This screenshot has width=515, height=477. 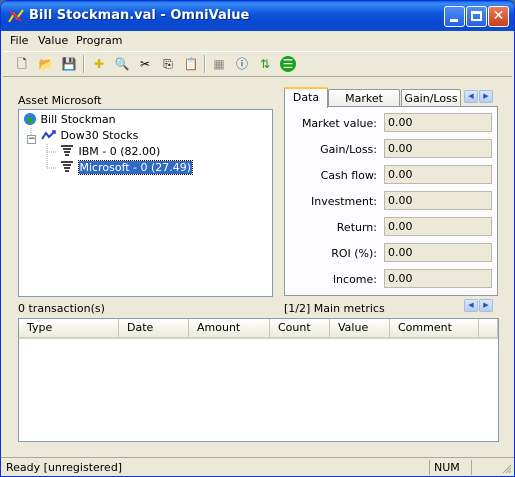 I want to click on tree-node-dow30: Dow30 Stocks, so click(x=89, y=136).